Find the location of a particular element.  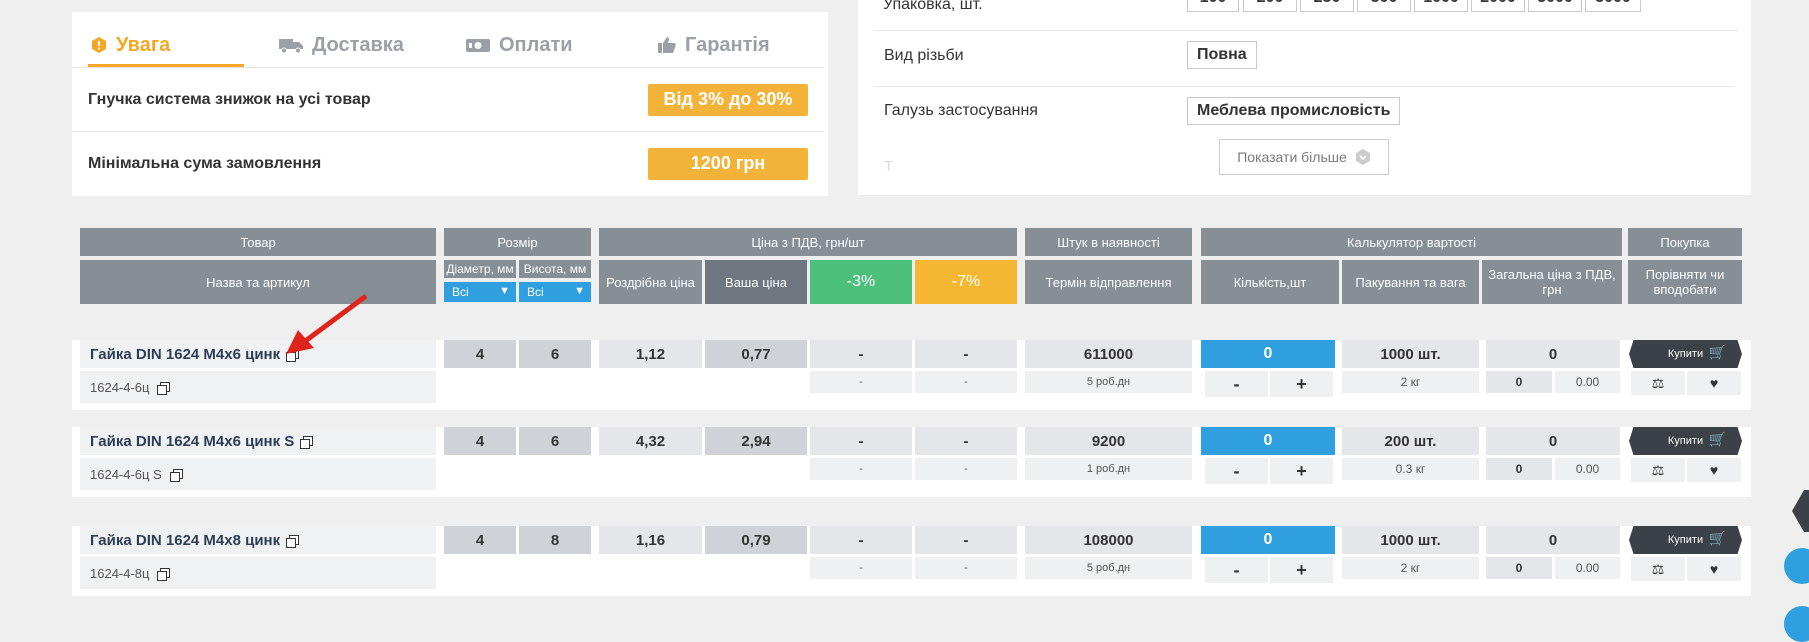

tab-warranty-label: Гарантія is located at coordinates (727, 44).